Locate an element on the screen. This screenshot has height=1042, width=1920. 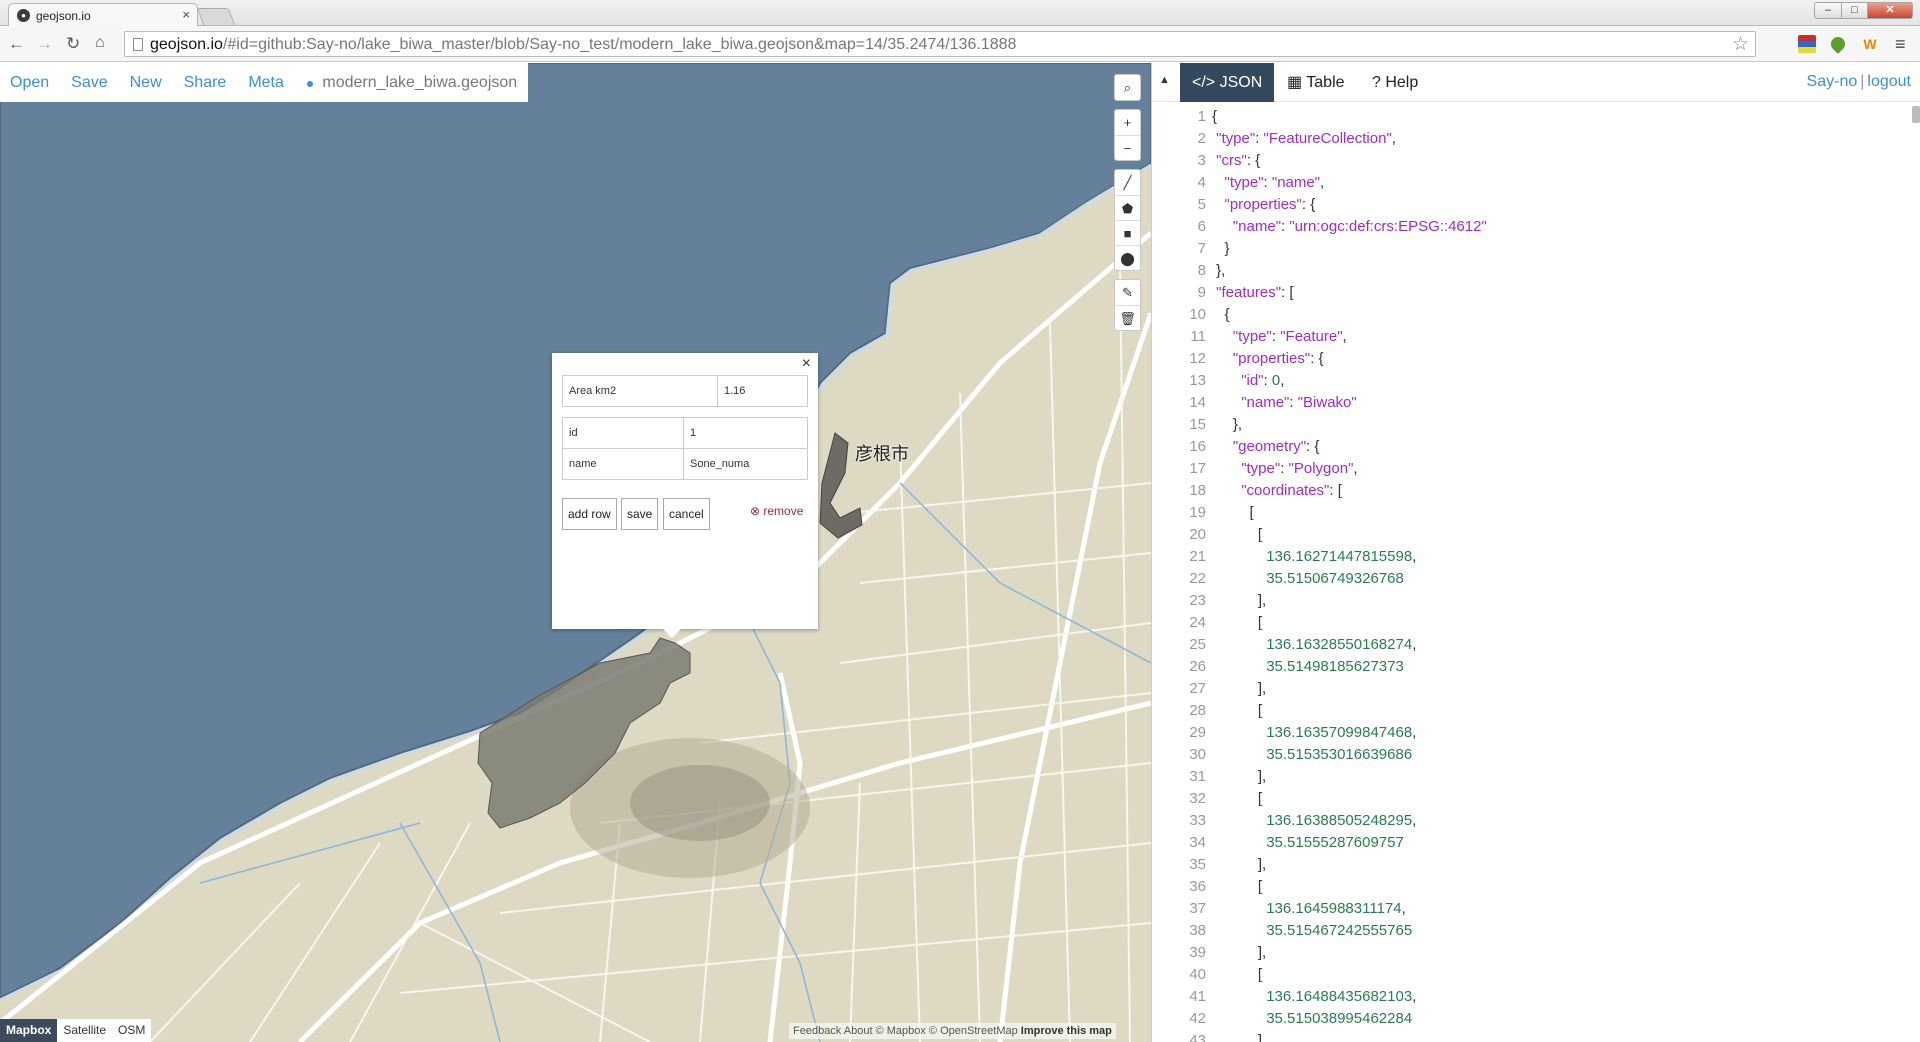
code-line: 7 } is located at coordinates (1532, 249).